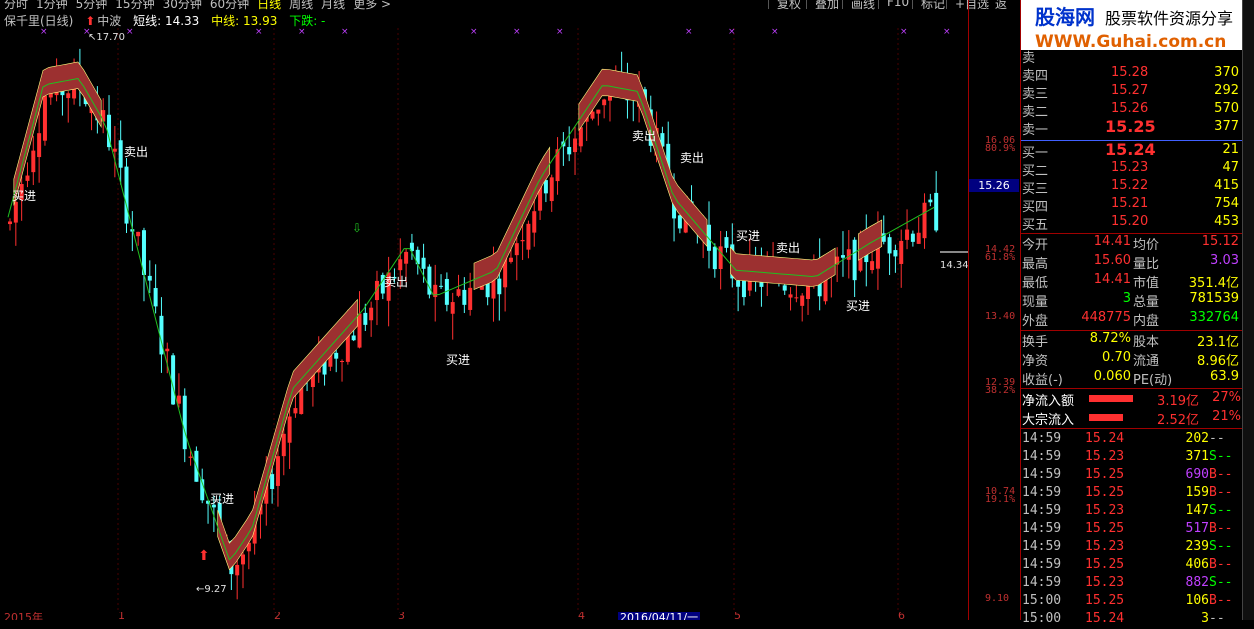  What do you see at coordinates (301, 5) in the screenshot?
I see `period-tab-7: 周线` at bounding box center [301, 5].